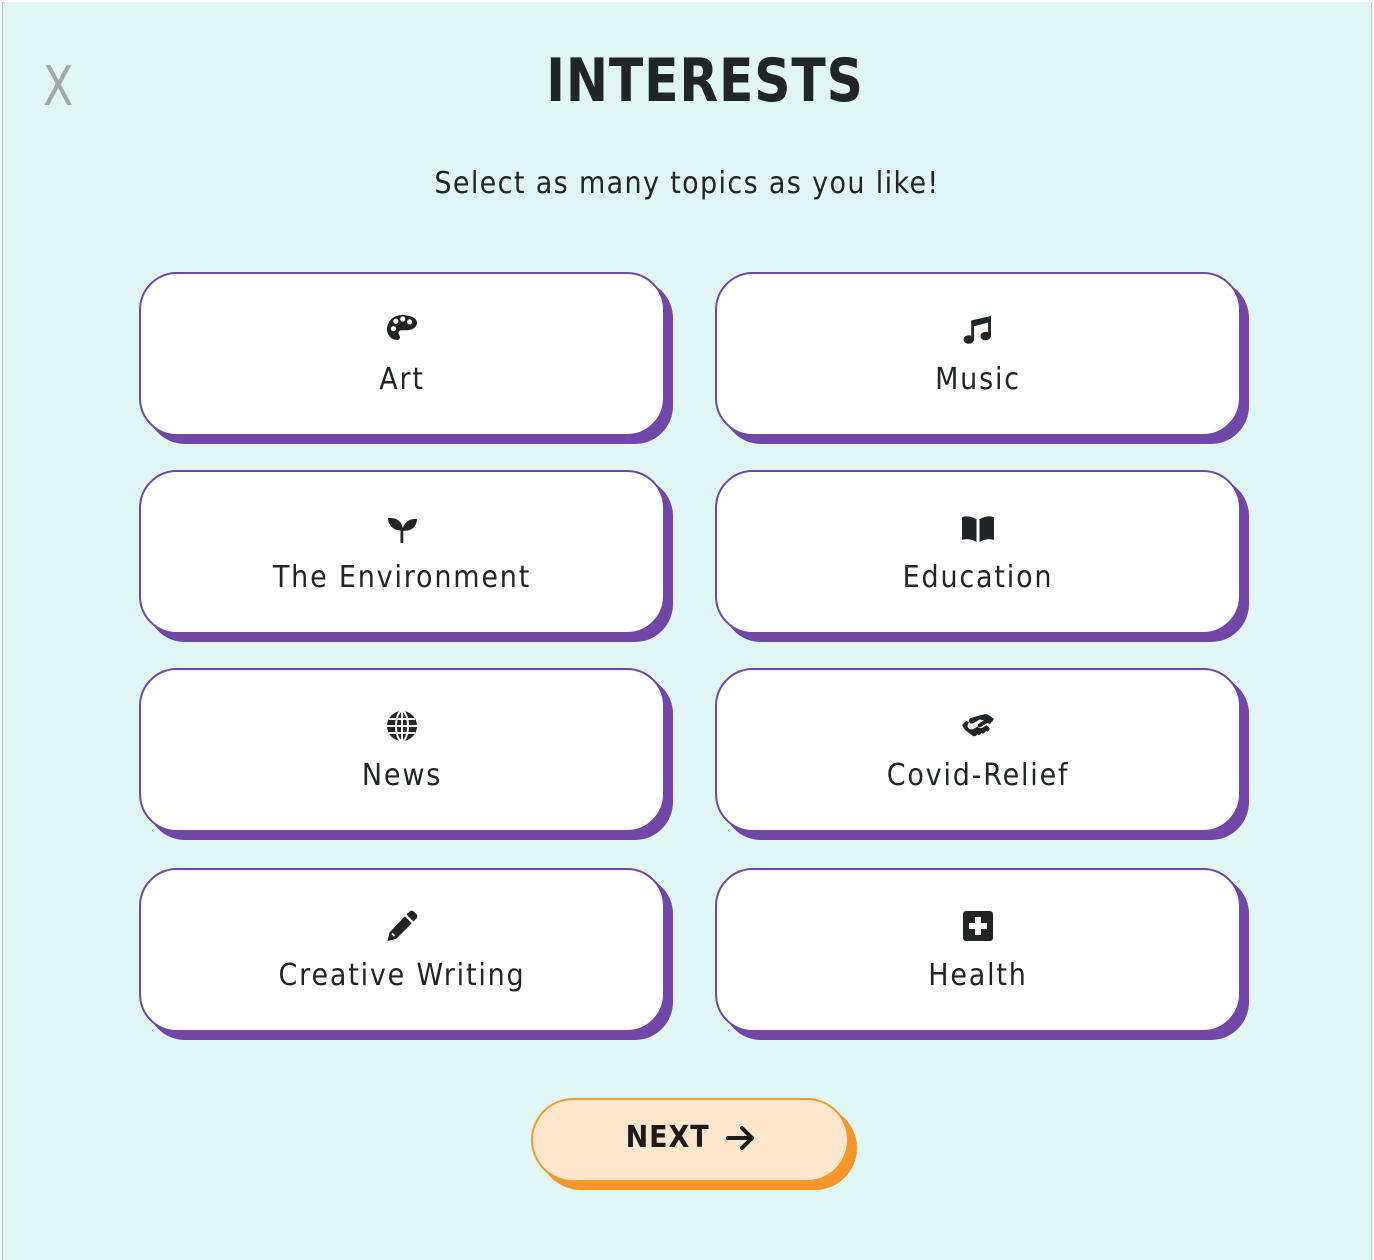 The height and width of the screenshot is (1260, 1374). I want to click on topic-card-education: Education, so click(978, 552).